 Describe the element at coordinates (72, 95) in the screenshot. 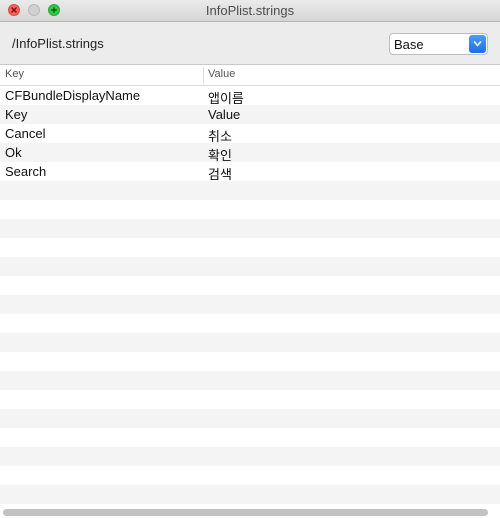

I see `cell-key: CFBundleDisplayName` at that location.